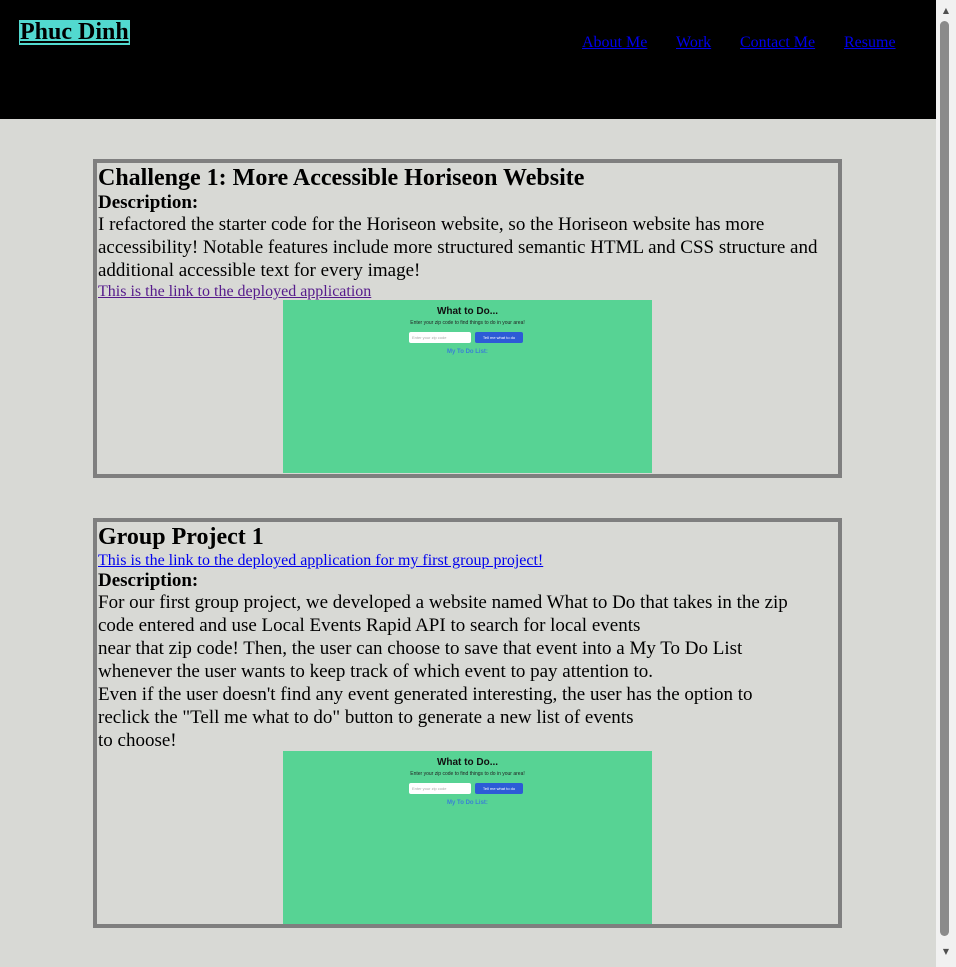 The width and height of the screenshot is (956, 967). Describe the element at coordinates (693, 42) in the screenshot. I see `nav-link-work: Work` at that location.